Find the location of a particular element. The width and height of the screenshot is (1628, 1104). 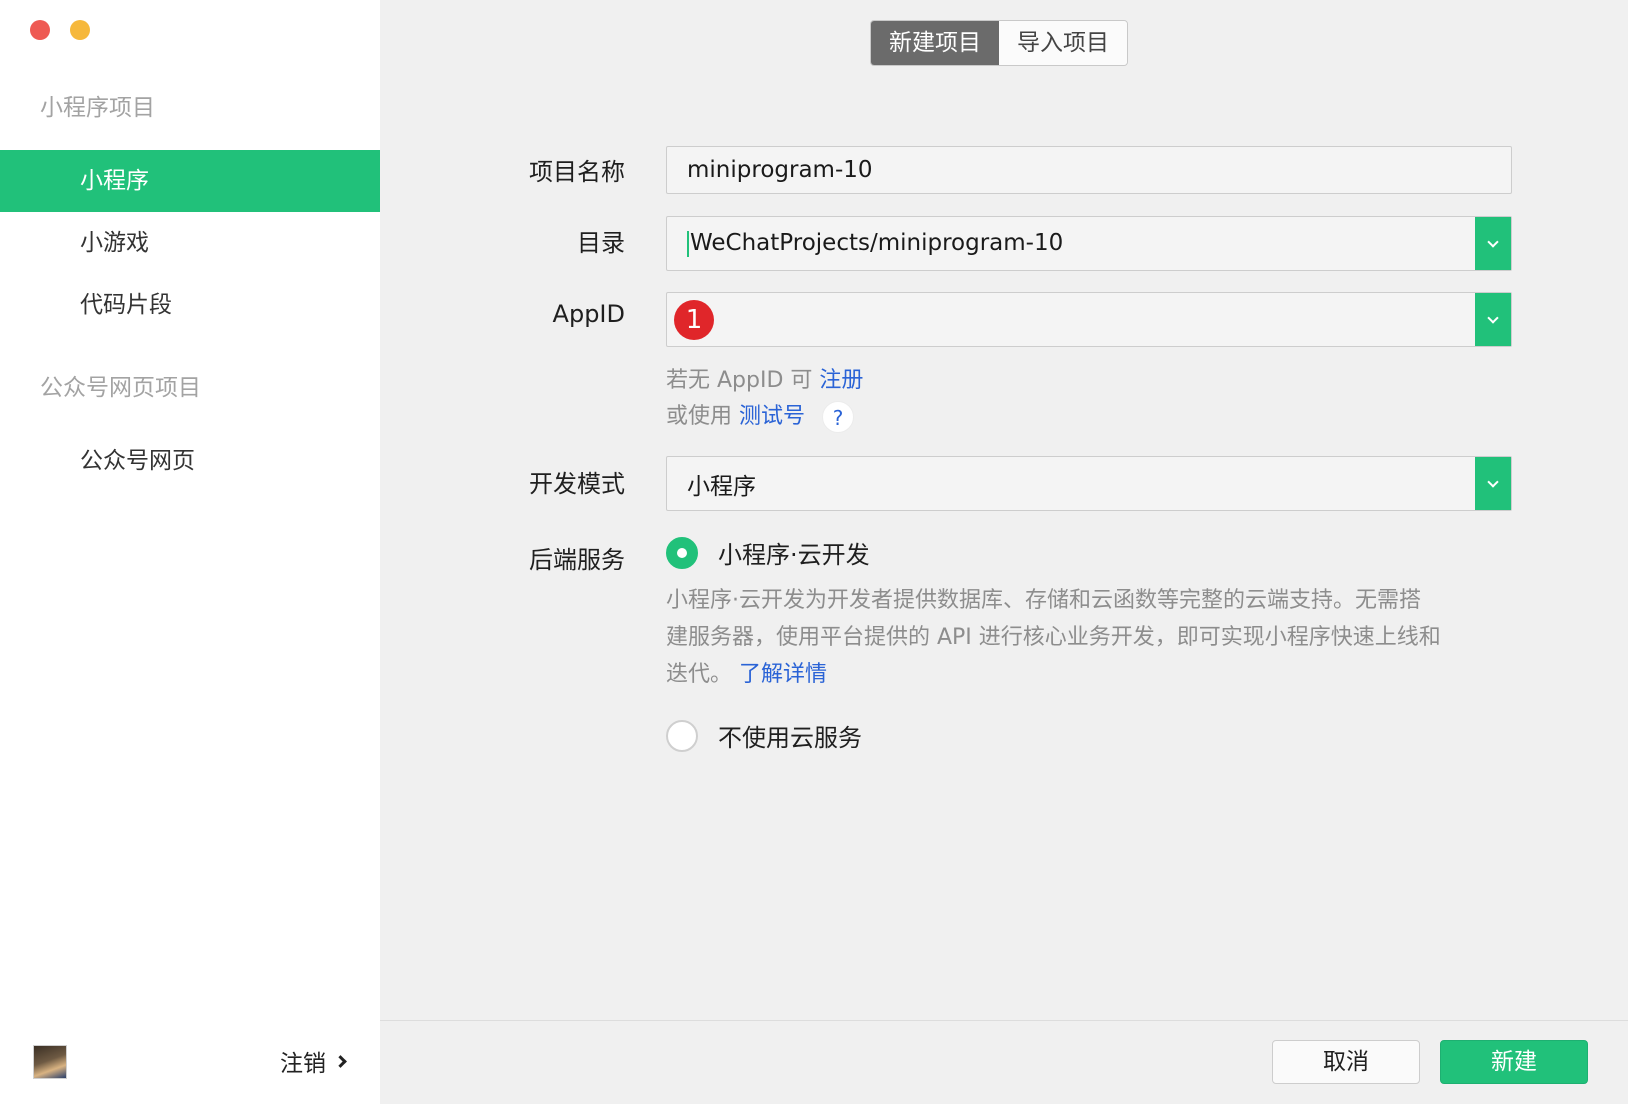

group-title-official-account: 公众号网页项目 is located at coordinates (120, 388).